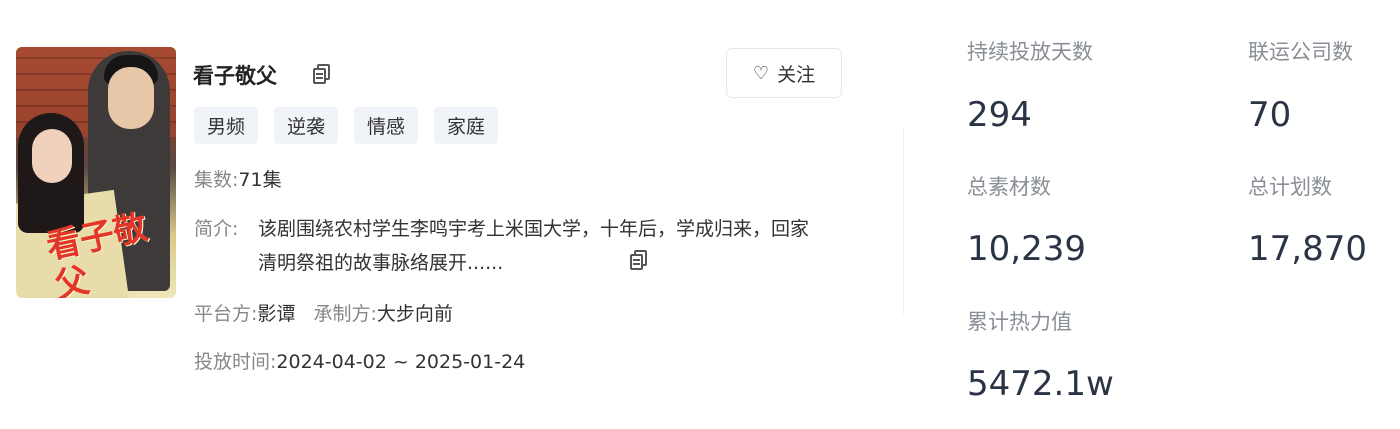  I want to click on stat-heat-value: 5472.1w, so click(1040, 384).